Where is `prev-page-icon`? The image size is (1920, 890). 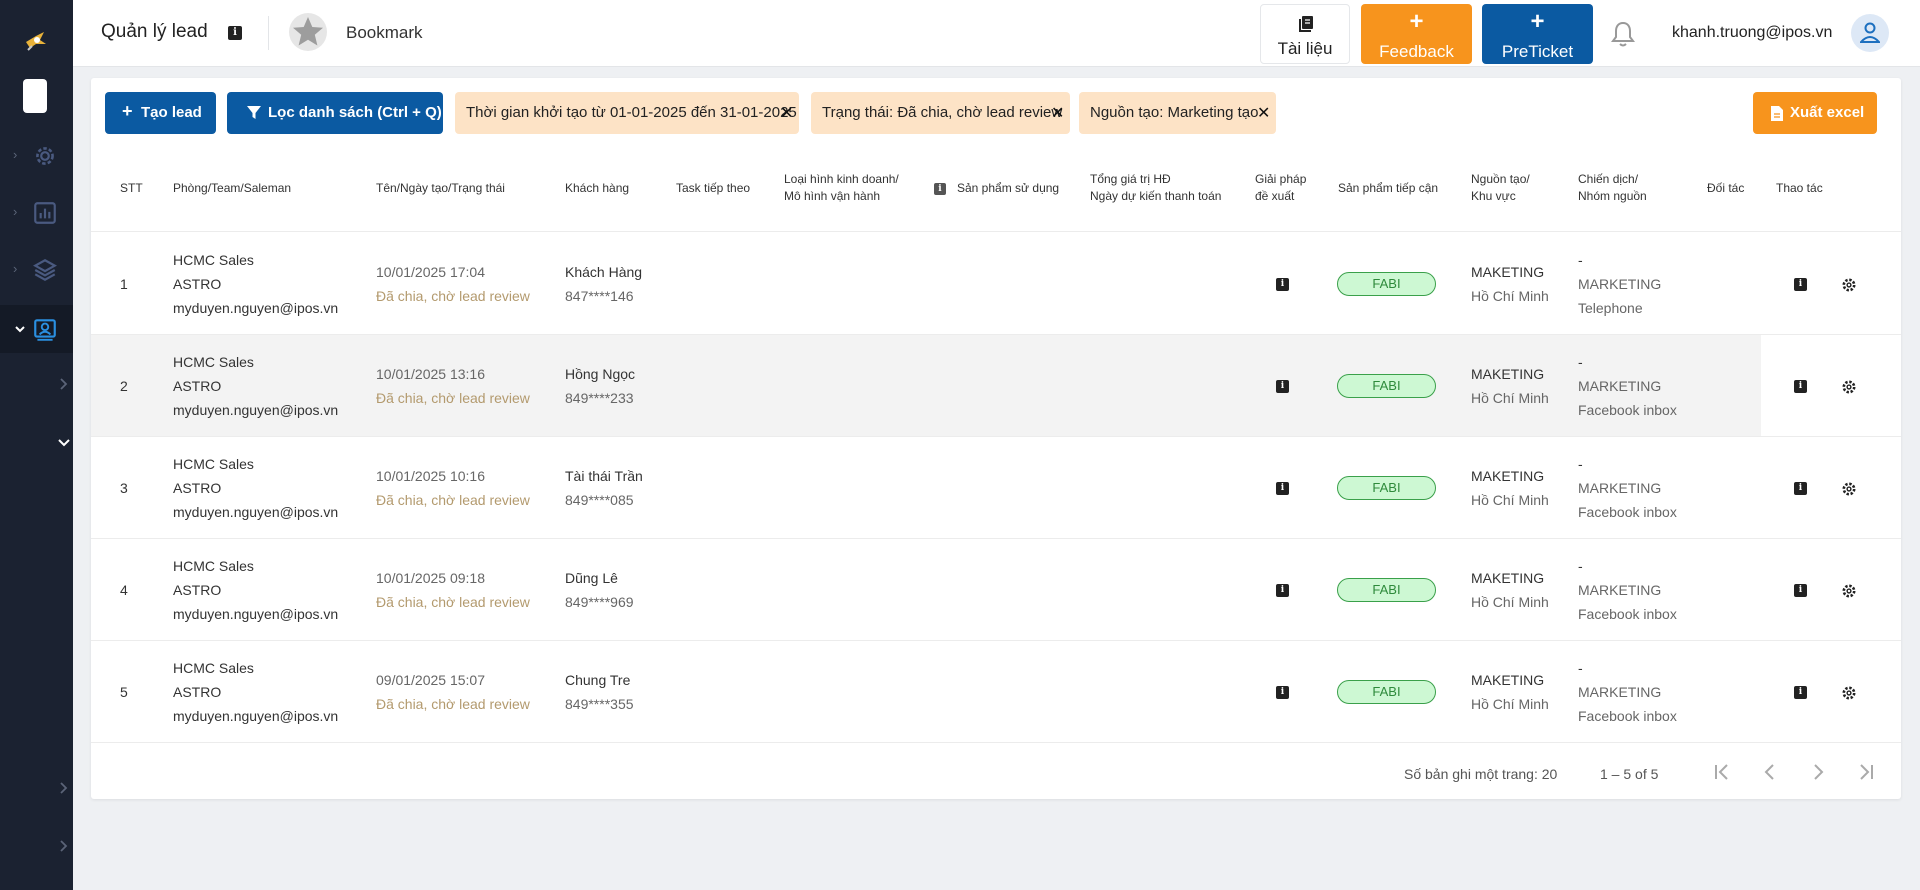
prev-page-icon is located at coordinates (1770, 772).